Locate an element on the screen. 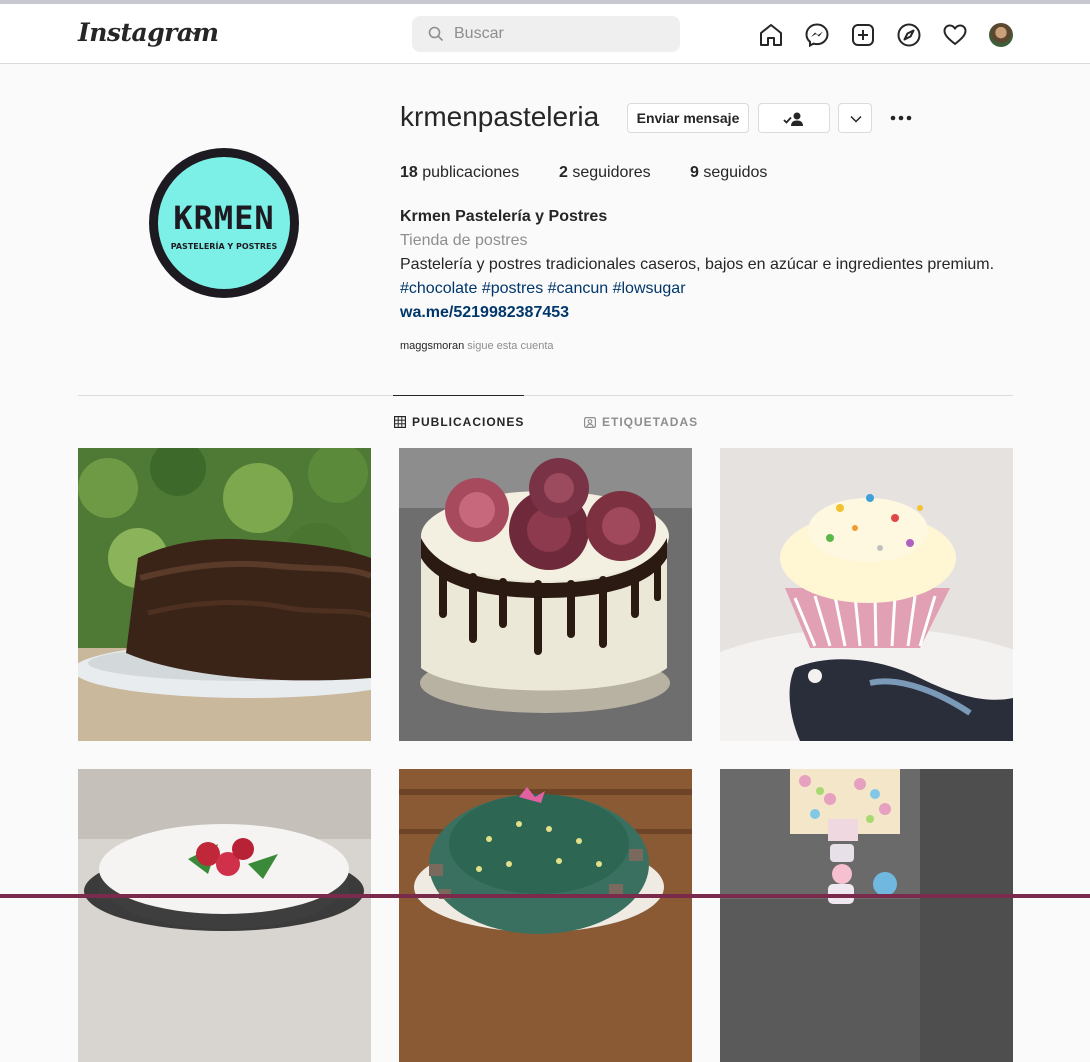 Image resolution: width=1090 pixels, height=1062 pixels. search-icon is located at coordinates (436, 34).